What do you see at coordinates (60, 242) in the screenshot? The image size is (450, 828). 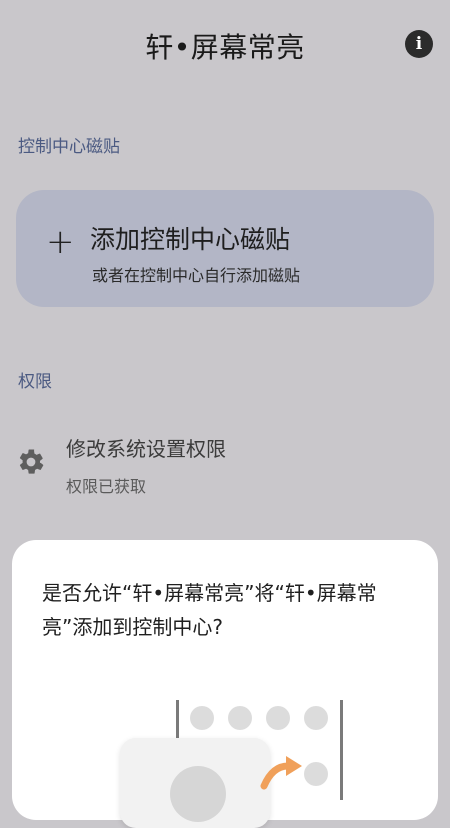 I see `plus-icon: +` at bounding box center [60, 242].